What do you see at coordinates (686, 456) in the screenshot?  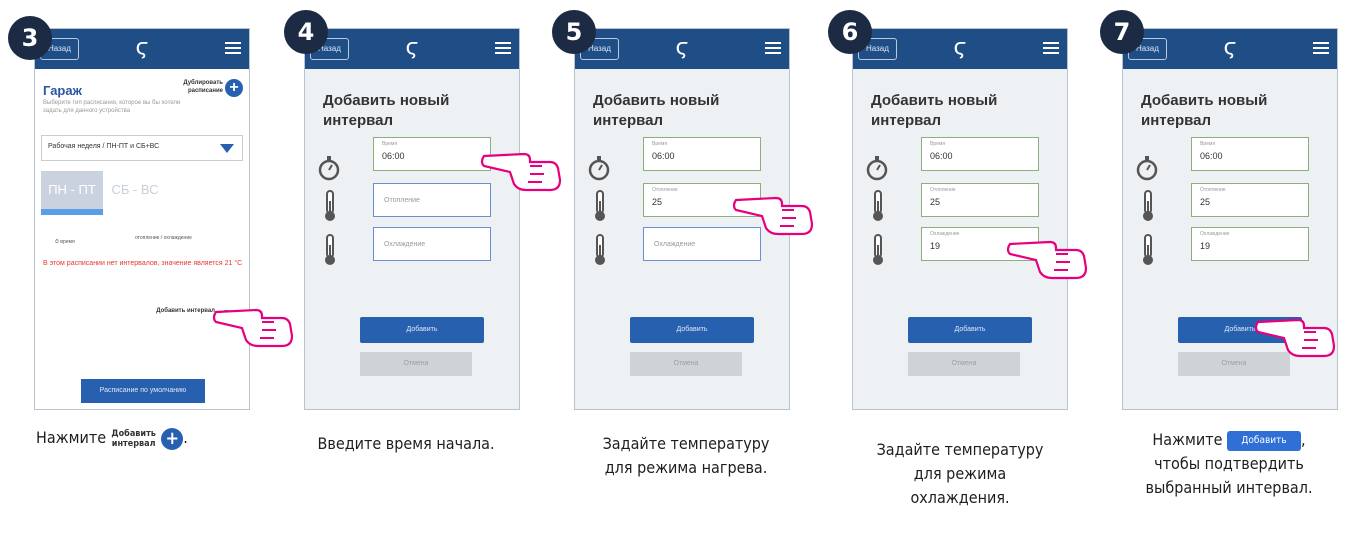 I see `caption-step-5: Задайте температуру для режима нагрева.` at bounding box center [686, 456].